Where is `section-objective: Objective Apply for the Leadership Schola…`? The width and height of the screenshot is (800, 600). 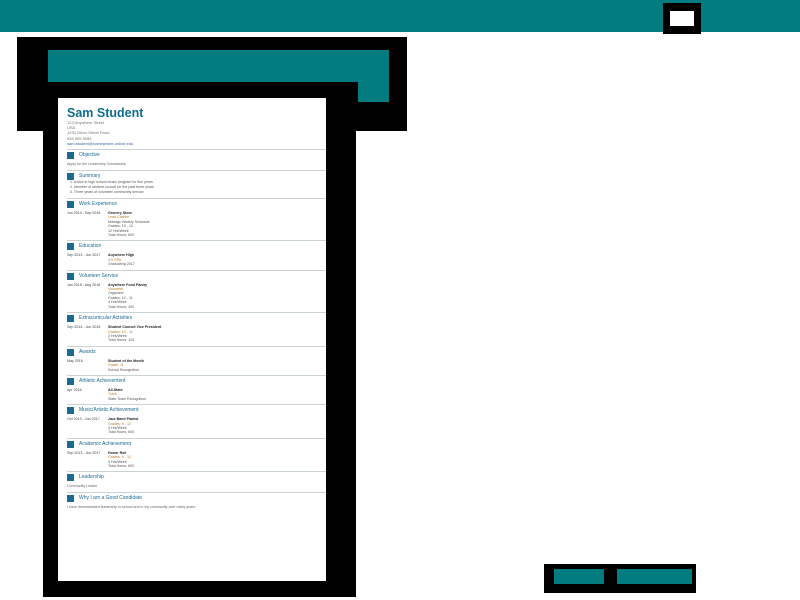
section-objective: Objective Apply for the Leadership Schola… is located at coordinates (196, 158).